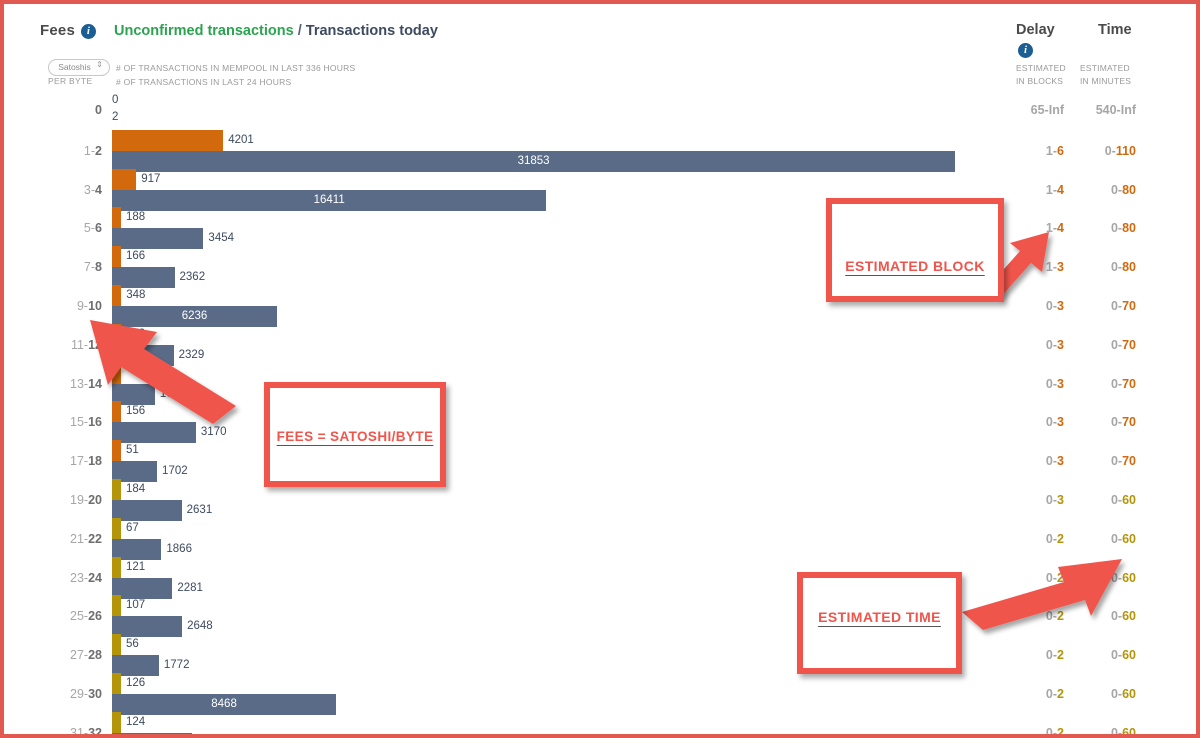  I want to click on y-axis-label-13-14: 13-14, so click(86, 383).